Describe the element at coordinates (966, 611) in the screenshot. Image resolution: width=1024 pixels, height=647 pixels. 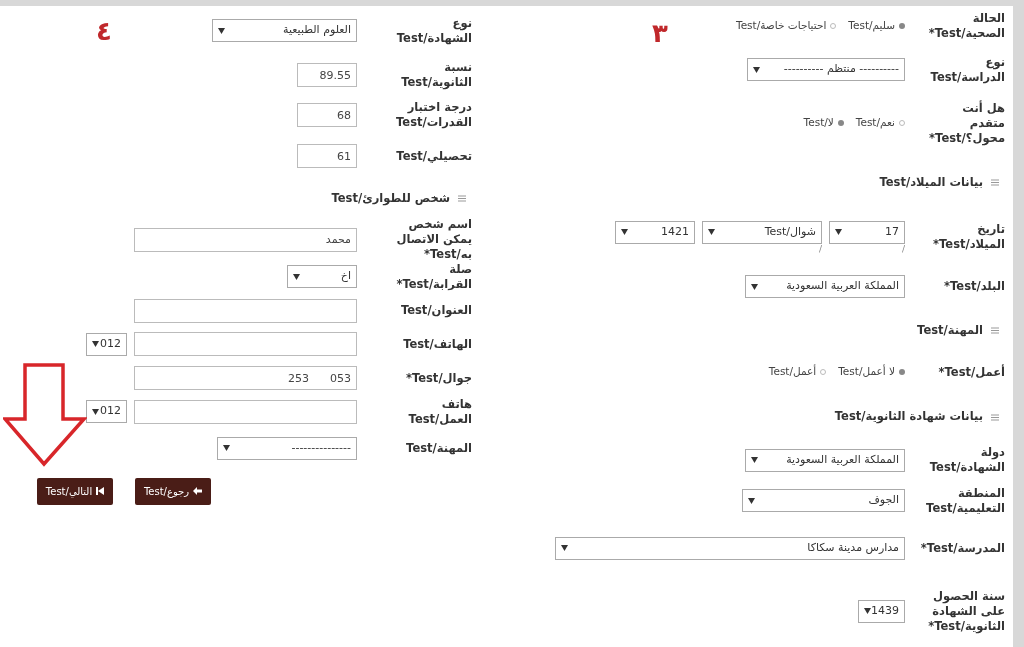
I see `field-label: سنة الحصول على الشهادة الثانوية/Test*` at that location.